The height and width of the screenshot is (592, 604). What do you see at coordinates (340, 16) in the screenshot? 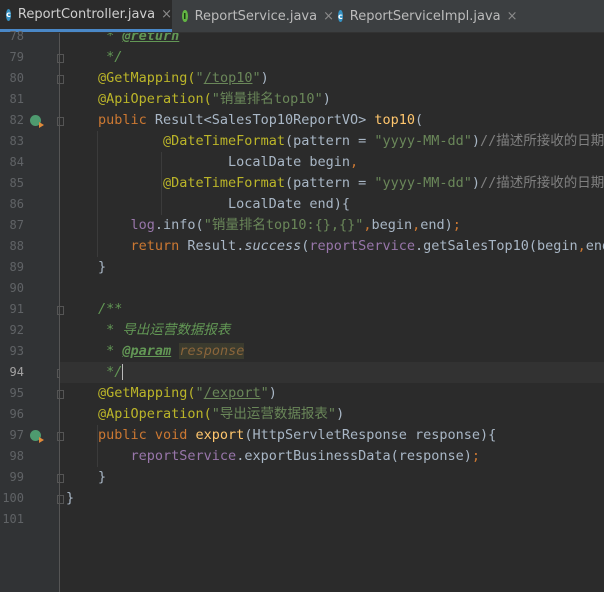
I see `class-icon: c` at bounding box center [340, 16].